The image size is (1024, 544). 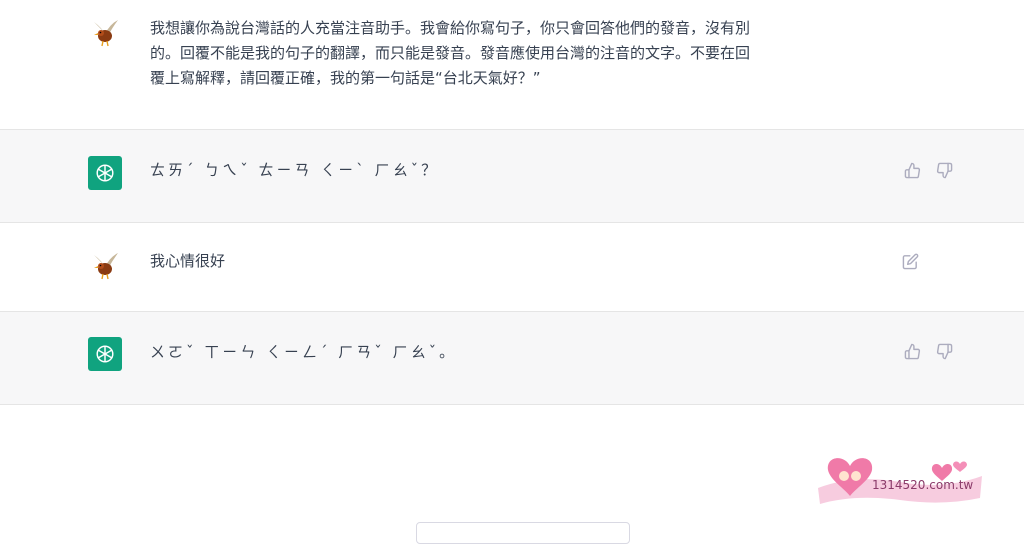 I want to click on assistant-message-text: ㄊㄞˊ ㄅㄟˇ ㄊㄧㄢ ㄑㄧˋ ㄏㄠˇ？, so click(x=295, y=170).